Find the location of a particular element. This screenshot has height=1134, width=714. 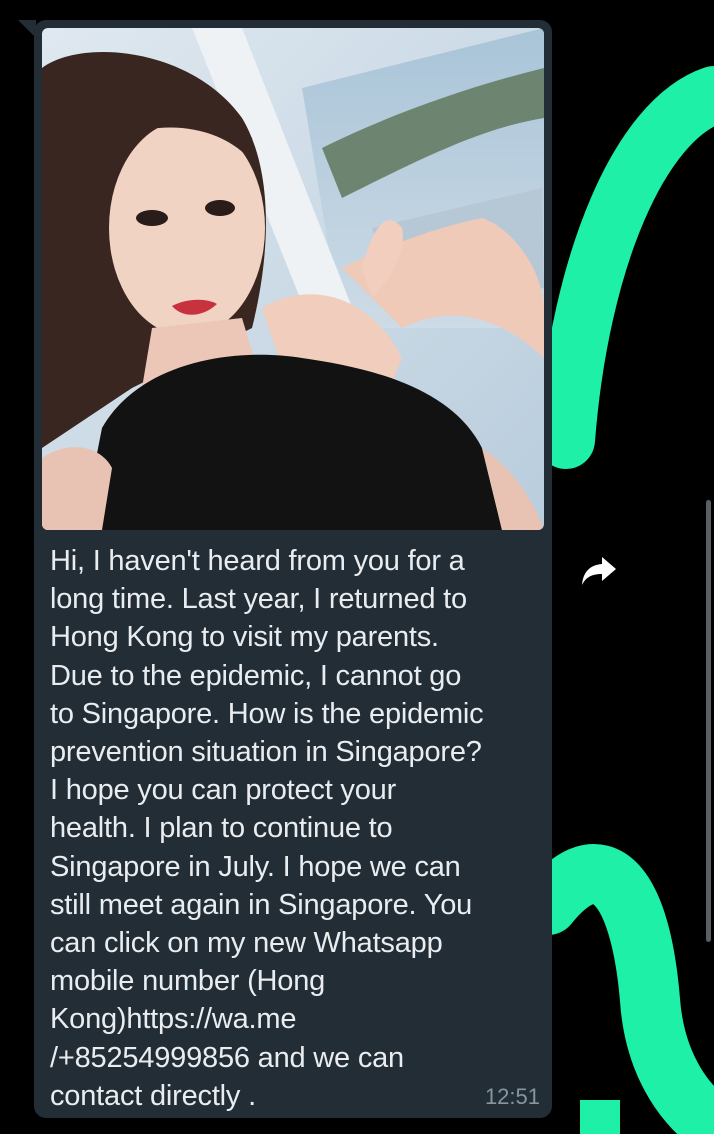

forward-button is located at coordinates (599, 571).